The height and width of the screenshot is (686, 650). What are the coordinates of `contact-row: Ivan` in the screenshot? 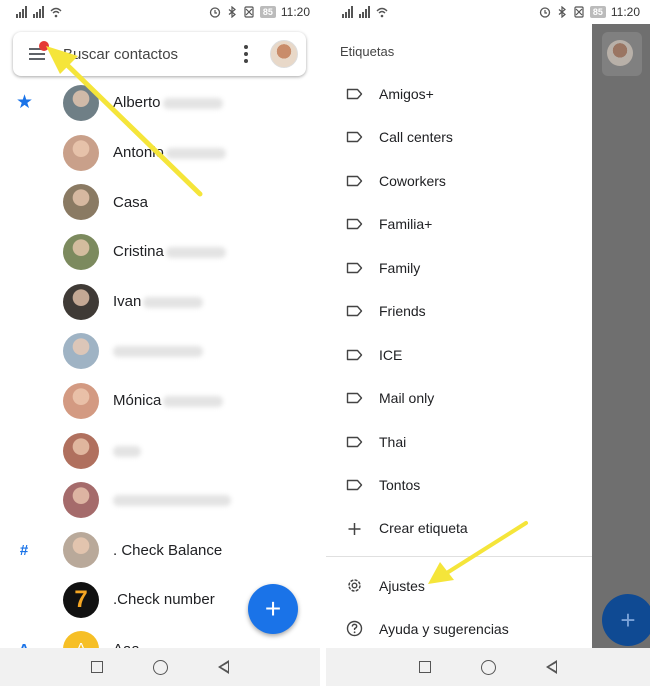 It's located at (160, 302).